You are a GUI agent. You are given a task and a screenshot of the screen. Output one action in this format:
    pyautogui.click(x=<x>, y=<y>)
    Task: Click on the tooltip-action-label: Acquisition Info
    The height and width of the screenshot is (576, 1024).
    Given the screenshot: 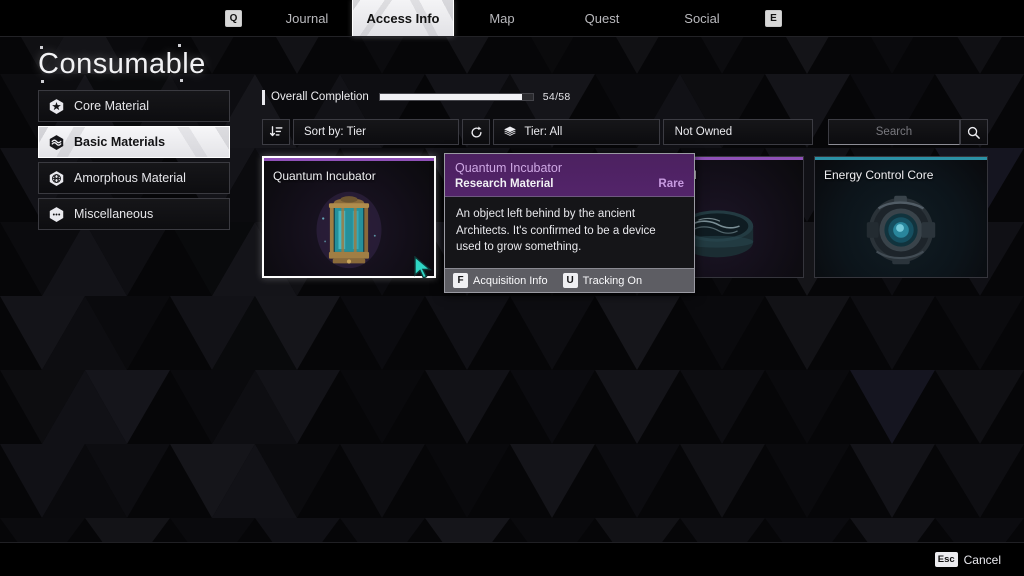 What is the action you would take?
    pyautogui.click(x=510, y=280)
    